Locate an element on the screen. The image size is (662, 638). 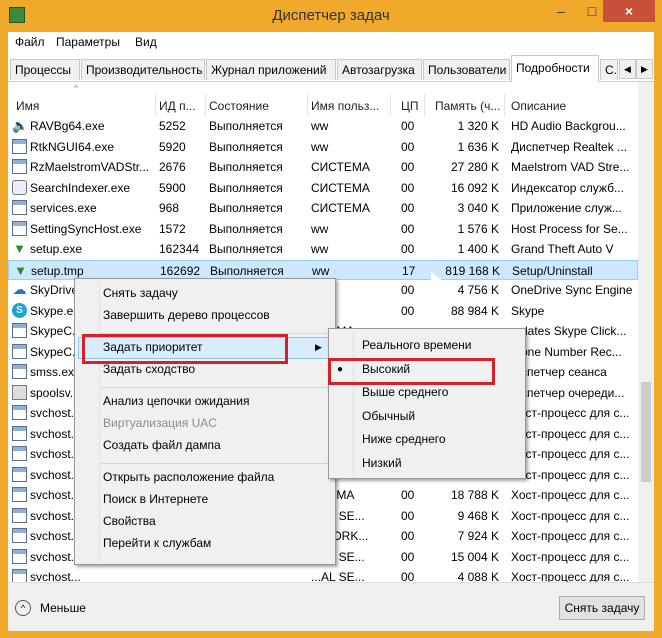
footer: ^ Меньше Снять задачу is located at coordinates (331, 606).